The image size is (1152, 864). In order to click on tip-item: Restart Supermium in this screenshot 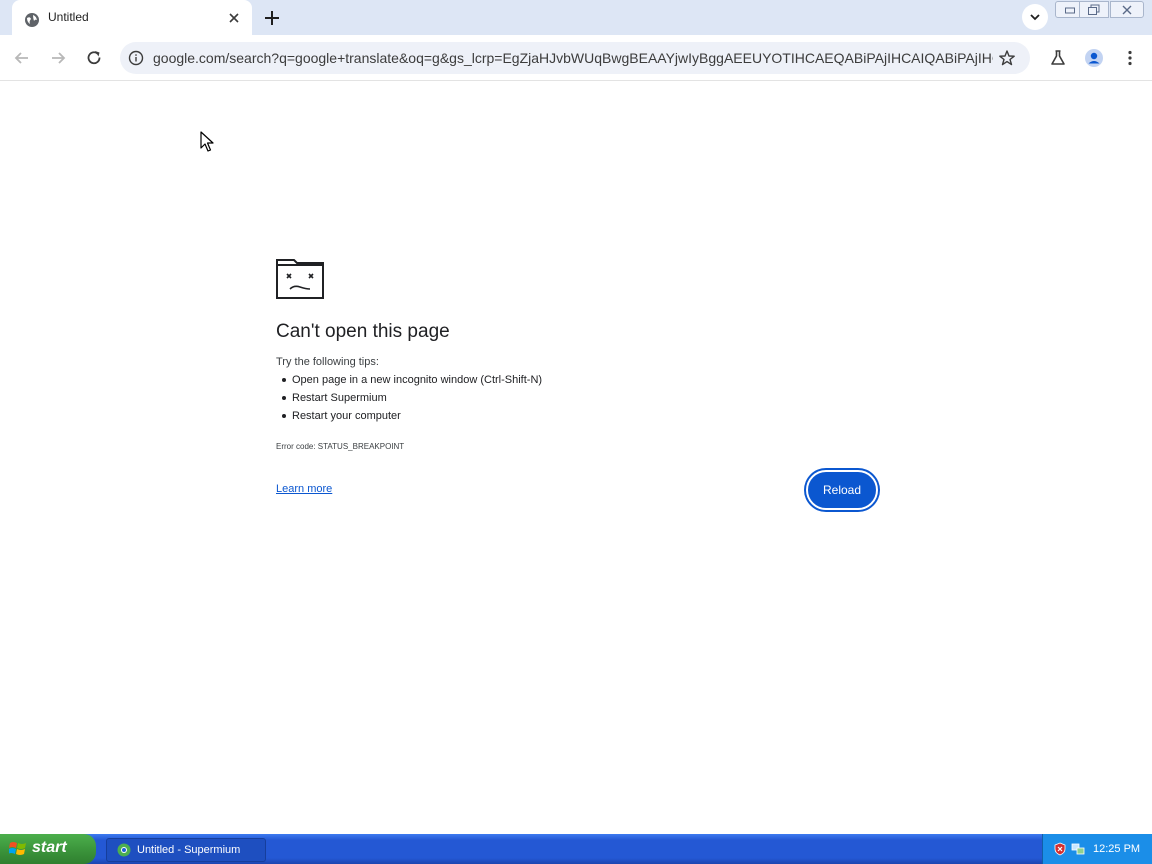, I will do `click(409, 399)`.